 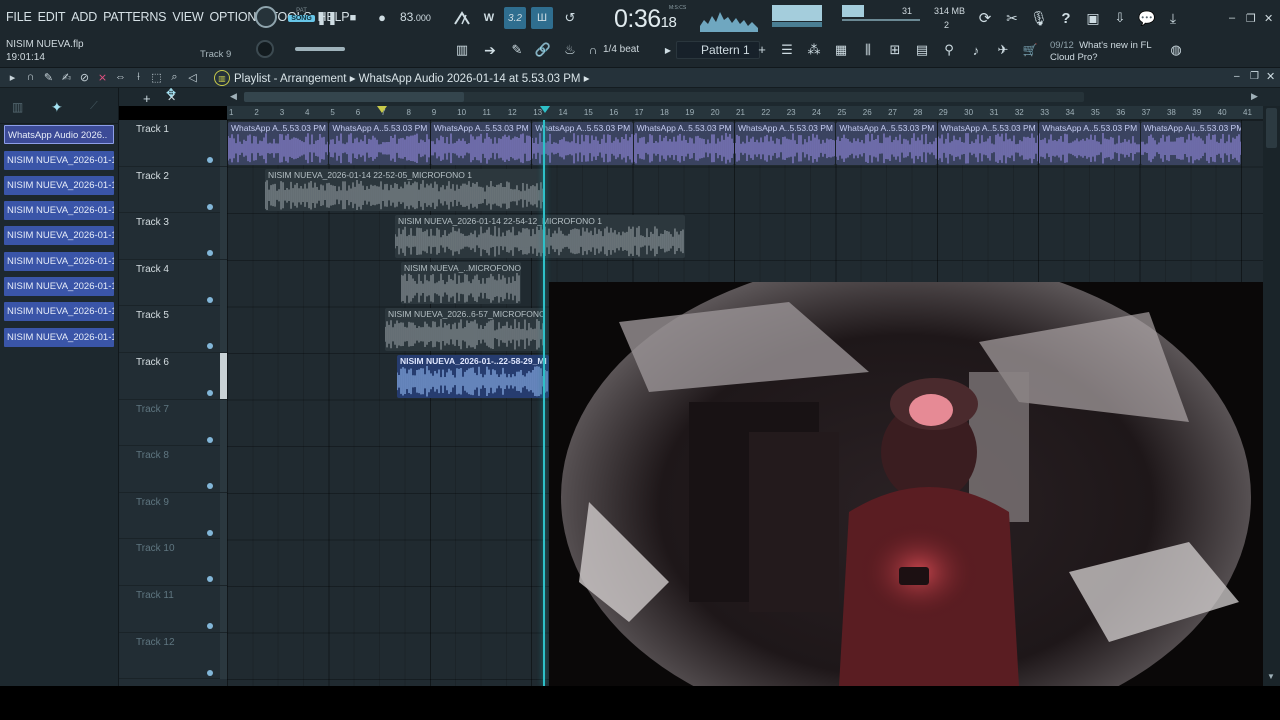 I want to click on minimize-icon: ‒, so click(x=1232, y=18).